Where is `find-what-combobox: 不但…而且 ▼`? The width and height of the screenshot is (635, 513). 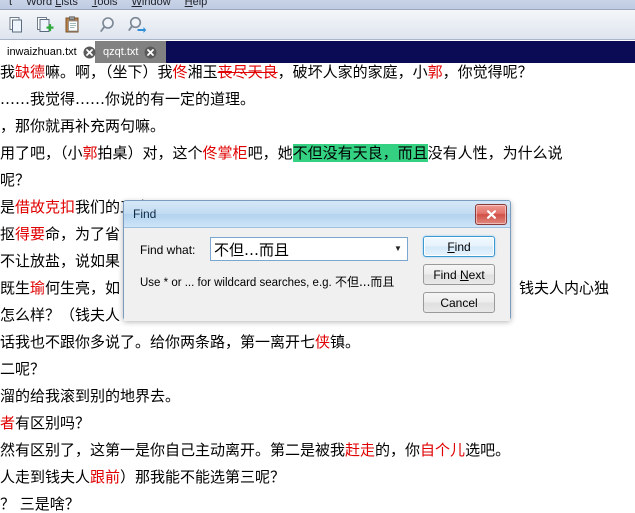
find-what-combobox: 不但…而且 ▼ is located at coordinates (309, 249).